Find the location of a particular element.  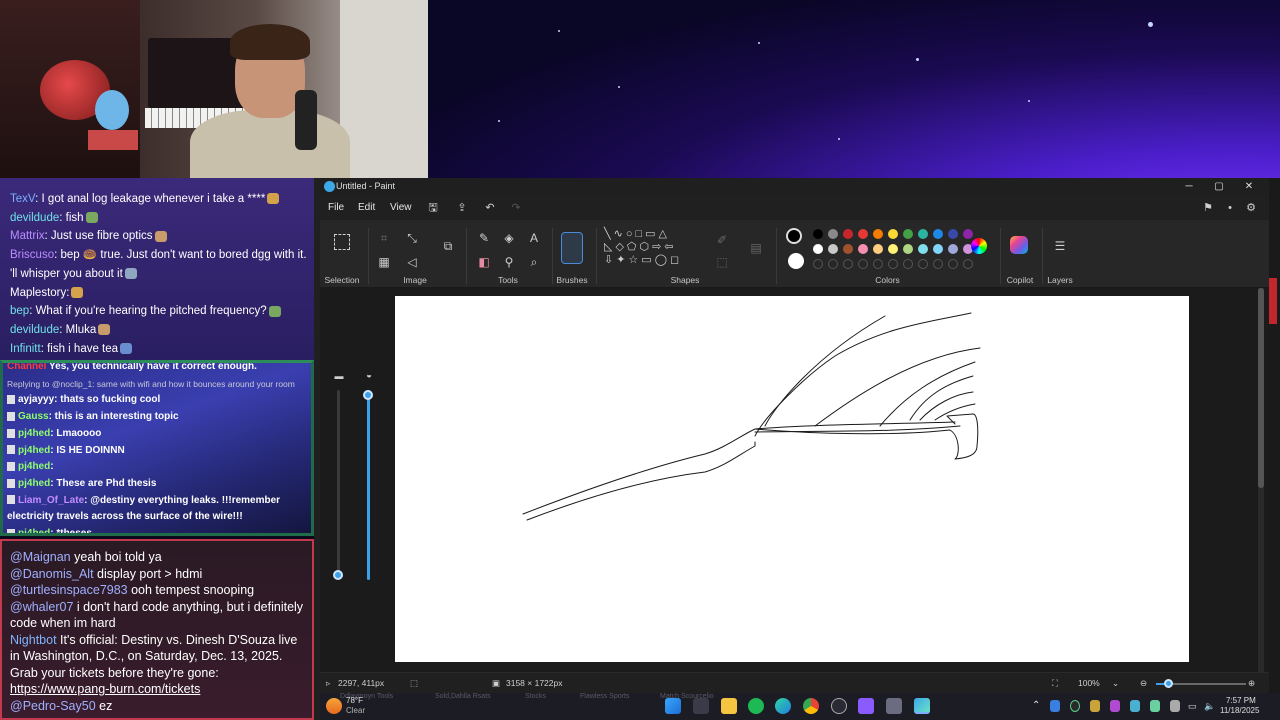

chat-username: Infinitt is located at coordinates (25, 349).